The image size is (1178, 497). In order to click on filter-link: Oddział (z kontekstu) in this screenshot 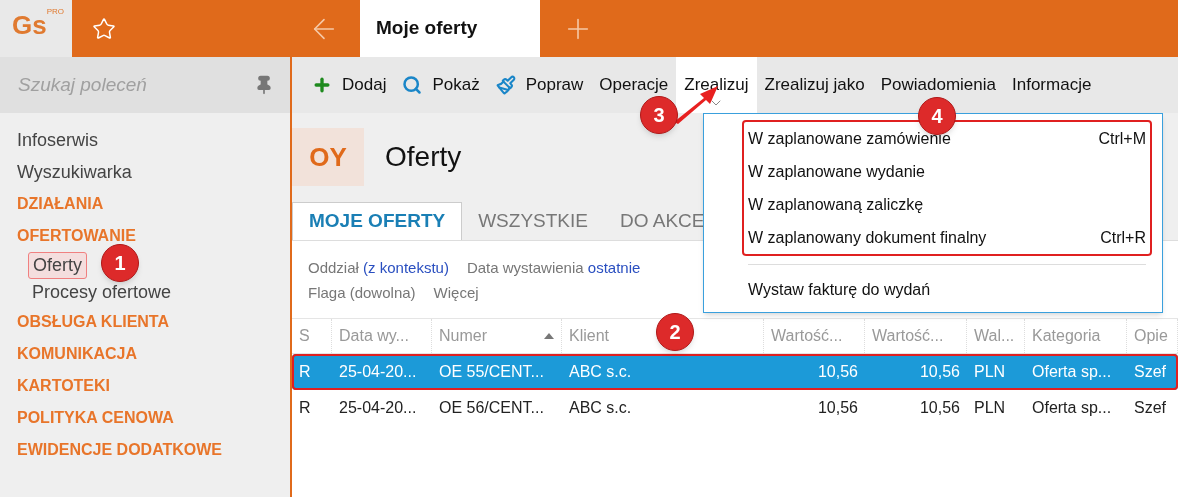, I will do `click(378, 268)`.